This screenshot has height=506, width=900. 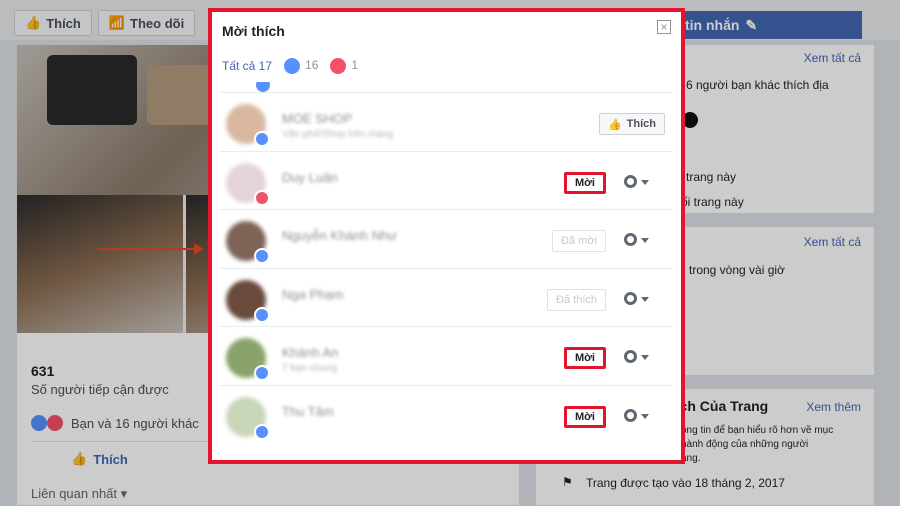 What do you see at coordinates (446, 297) in the screenshot?
I see `list-item: Nga Phạm Đã thích` at bounding box center [446, 297].